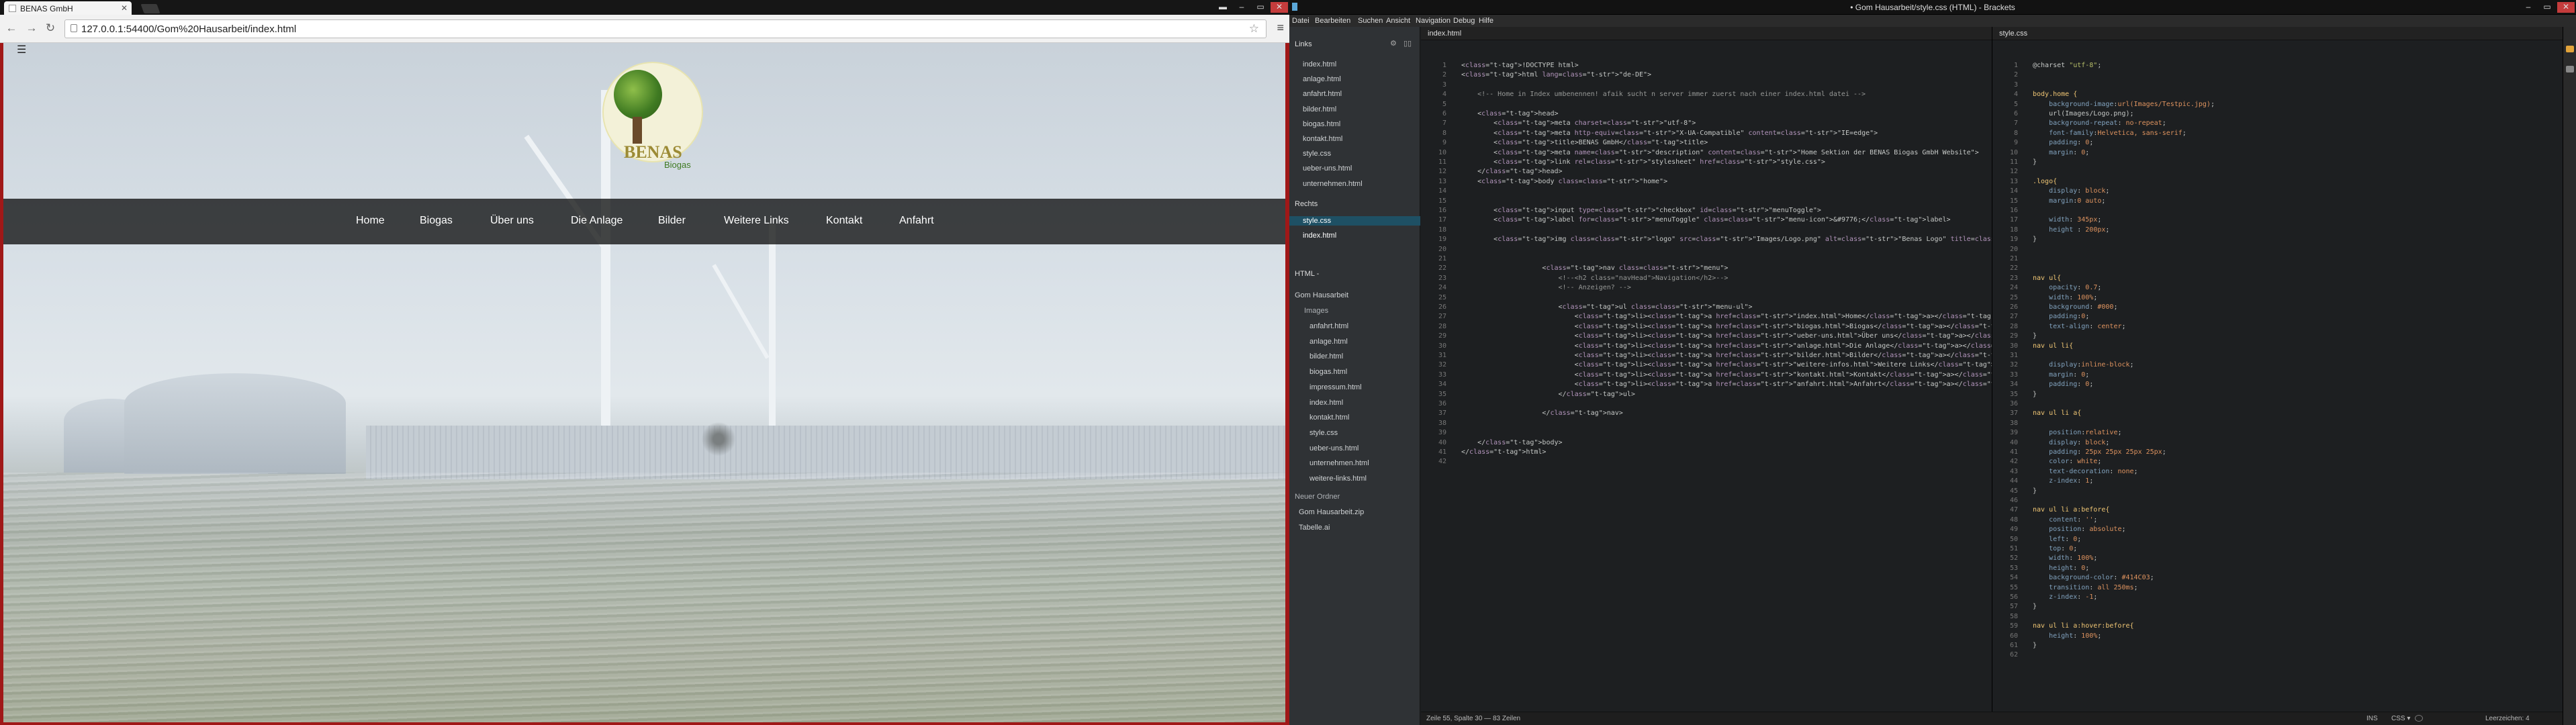  I want to click on code-line: url(Images/Logo.png);, so click(2083, 114).